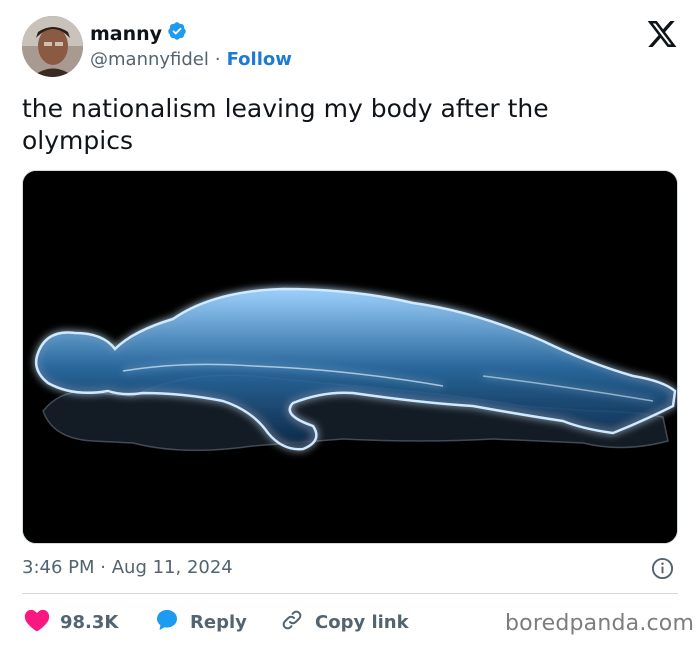 The height and width of the screenshot is (647, 700). I want to click on tweet-timestamp: 3:46 PM · Aug 11, 2024, so click(127, 567).